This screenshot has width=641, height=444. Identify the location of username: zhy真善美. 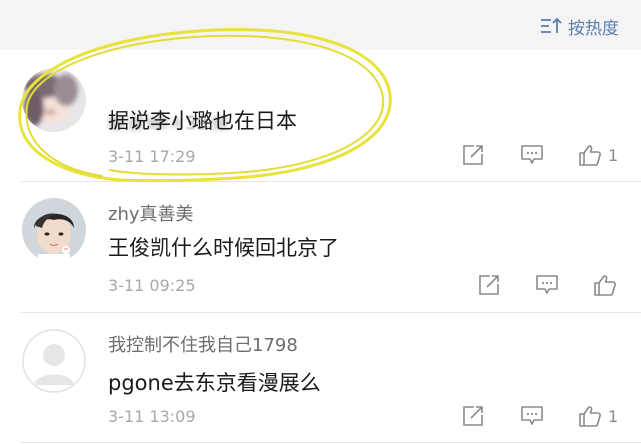
(151, 213).